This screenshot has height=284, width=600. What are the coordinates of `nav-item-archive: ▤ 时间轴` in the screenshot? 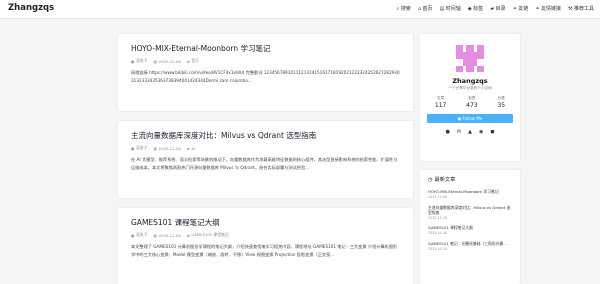 It's located at (450, 9).